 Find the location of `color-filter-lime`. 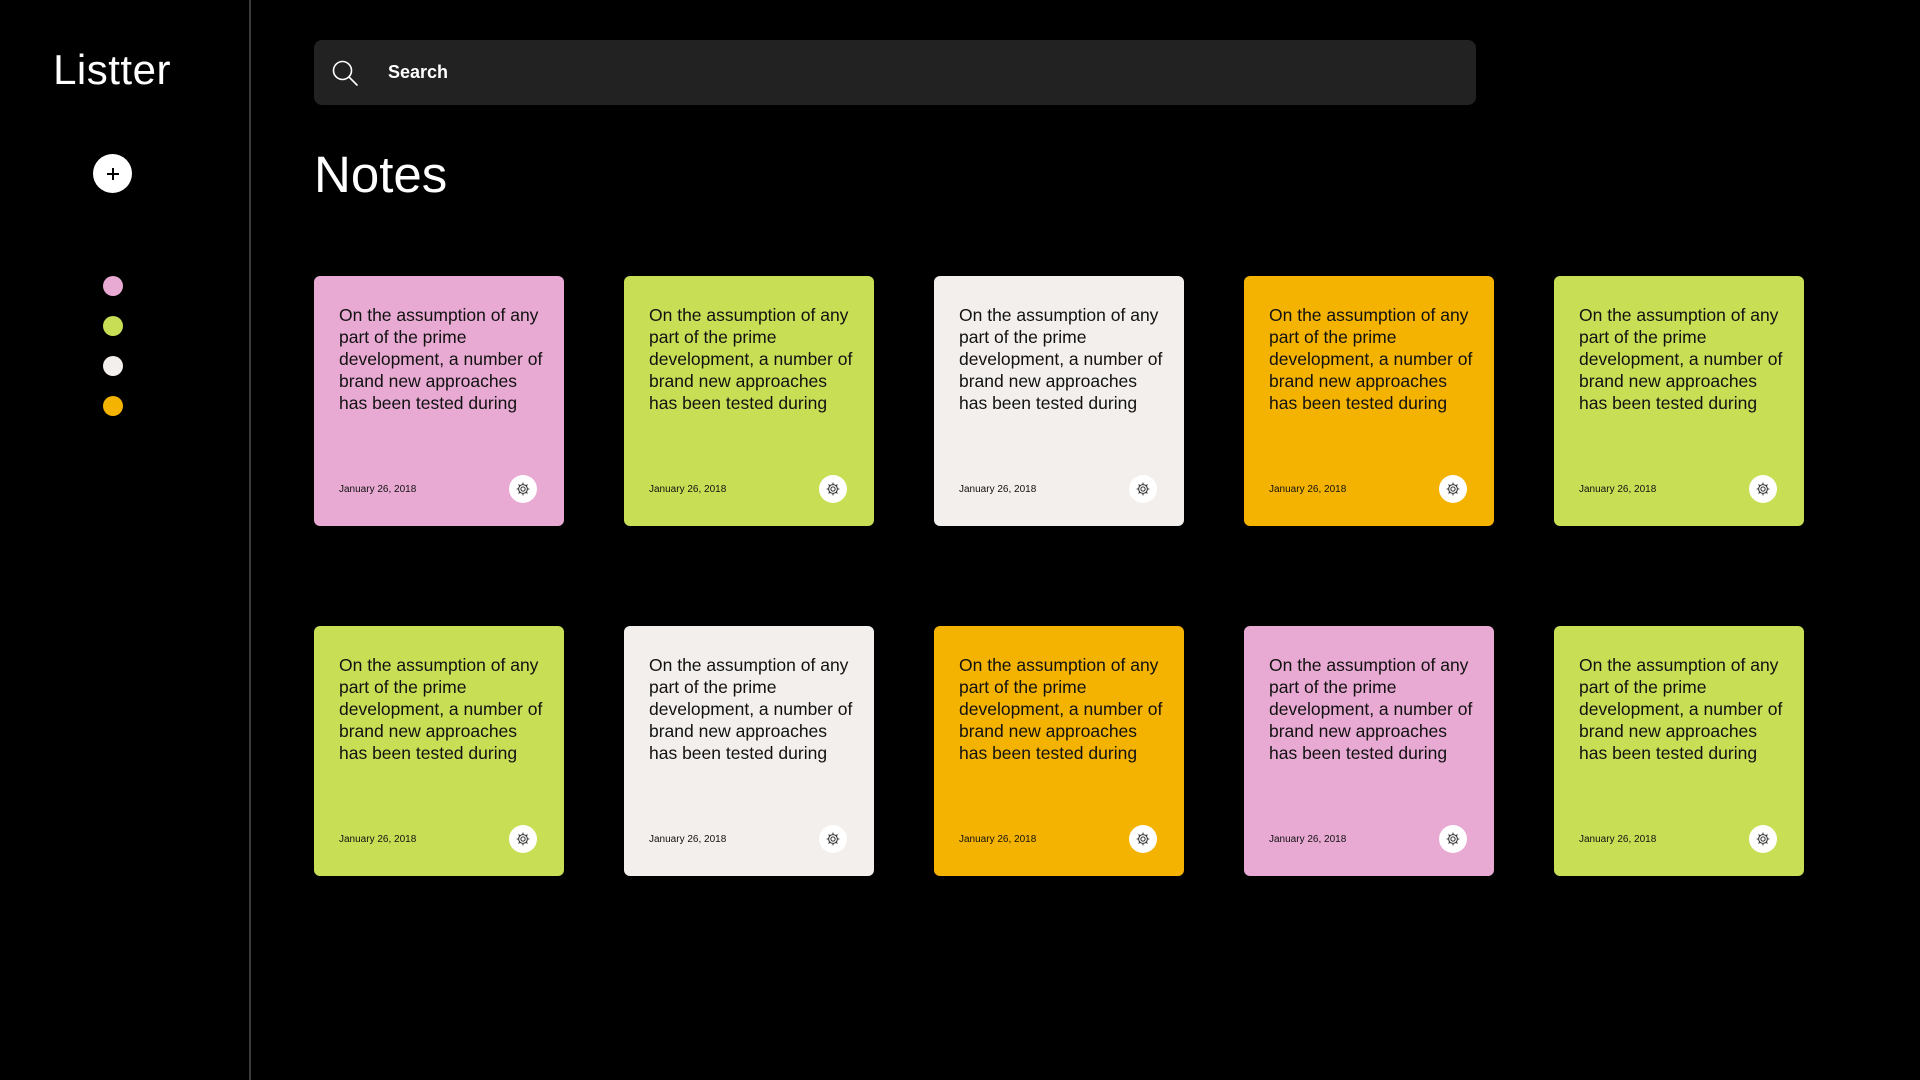

color-filter-lime is located at coordinates (113, 326).